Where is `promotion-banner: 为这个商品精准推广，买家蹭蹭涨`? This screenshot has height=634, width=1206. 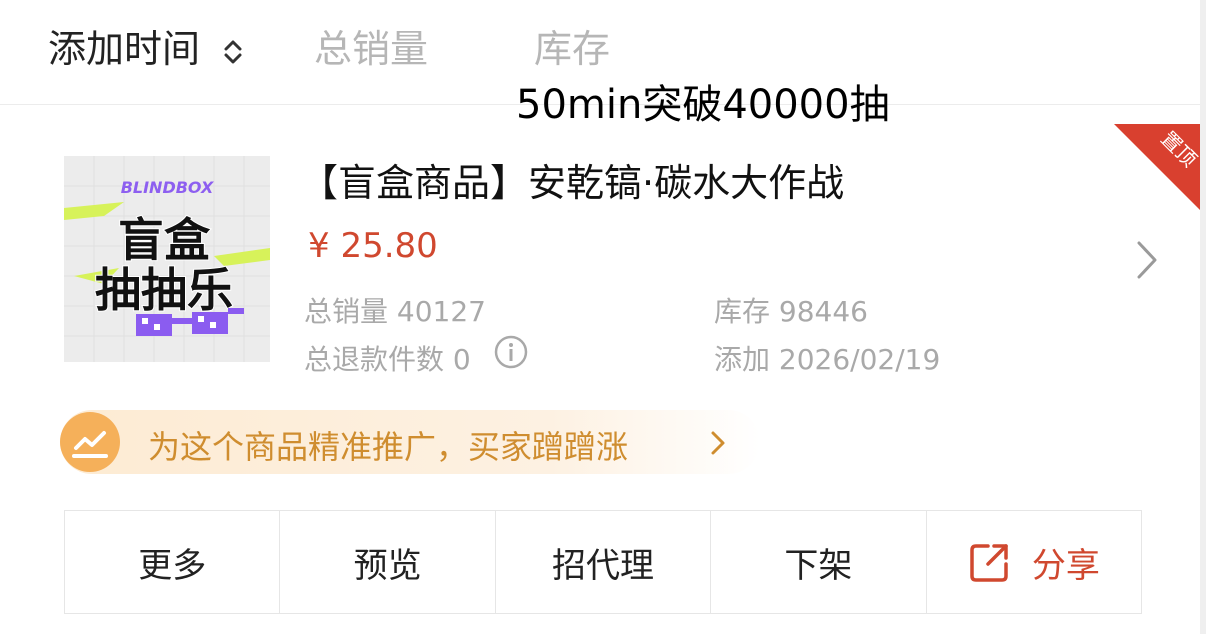
promotion-banner: 为这个商品精准推广，买家蹭蹭涨 is located at coordinates (410, 442).